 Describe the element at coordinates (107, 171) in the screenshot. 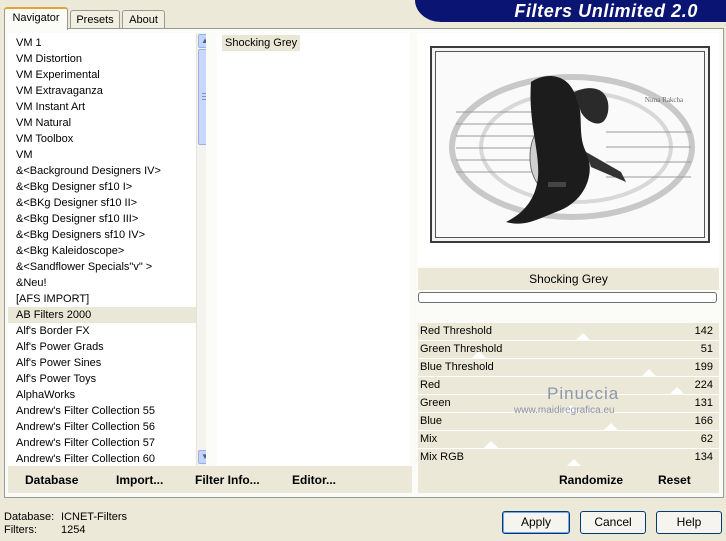

I see `filter-list-item: &<Background Designers IV>` at that location.